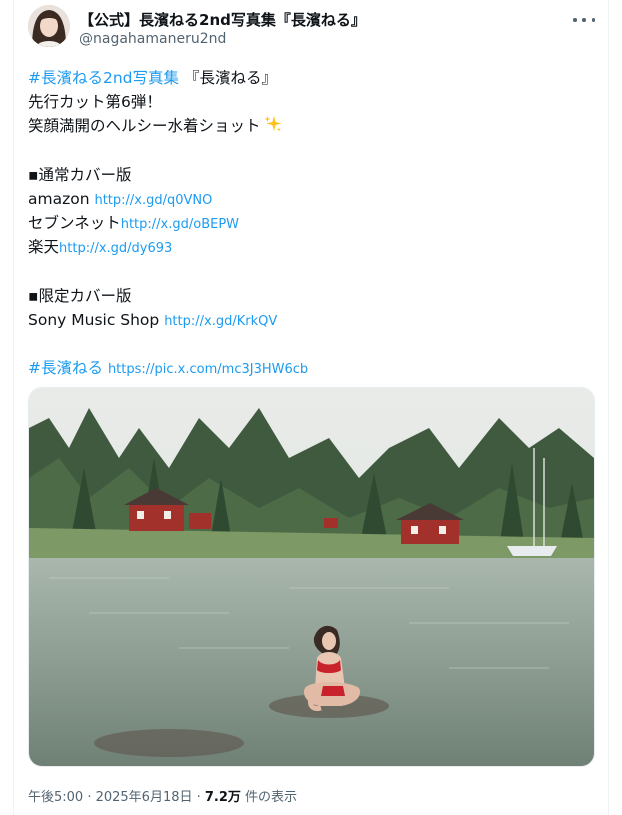 The height and width of the screenshot is (815, 622). Describe the element at coordinates (180, 224) in the screenshot. I see `seven-net-link: http://x.gd/oBEPW` at that location.